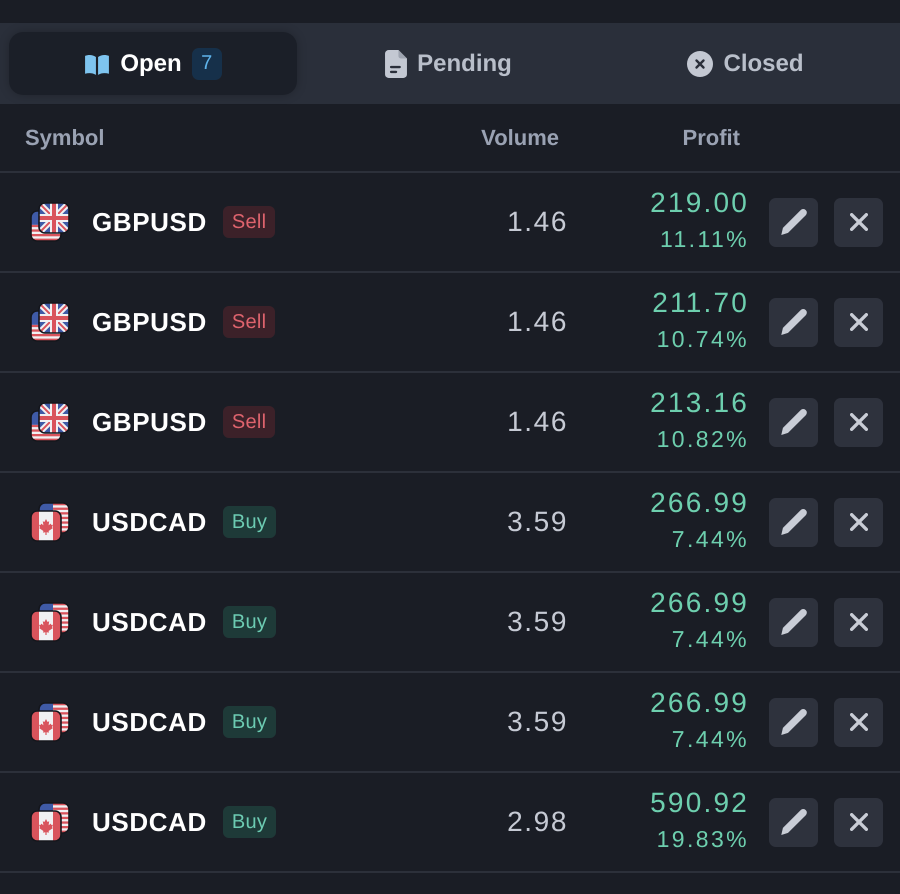 This screenshot has width=900, height=894. Describe the element at coordinates (396, 64) in the screenshot. I see `document-icon` at that location.